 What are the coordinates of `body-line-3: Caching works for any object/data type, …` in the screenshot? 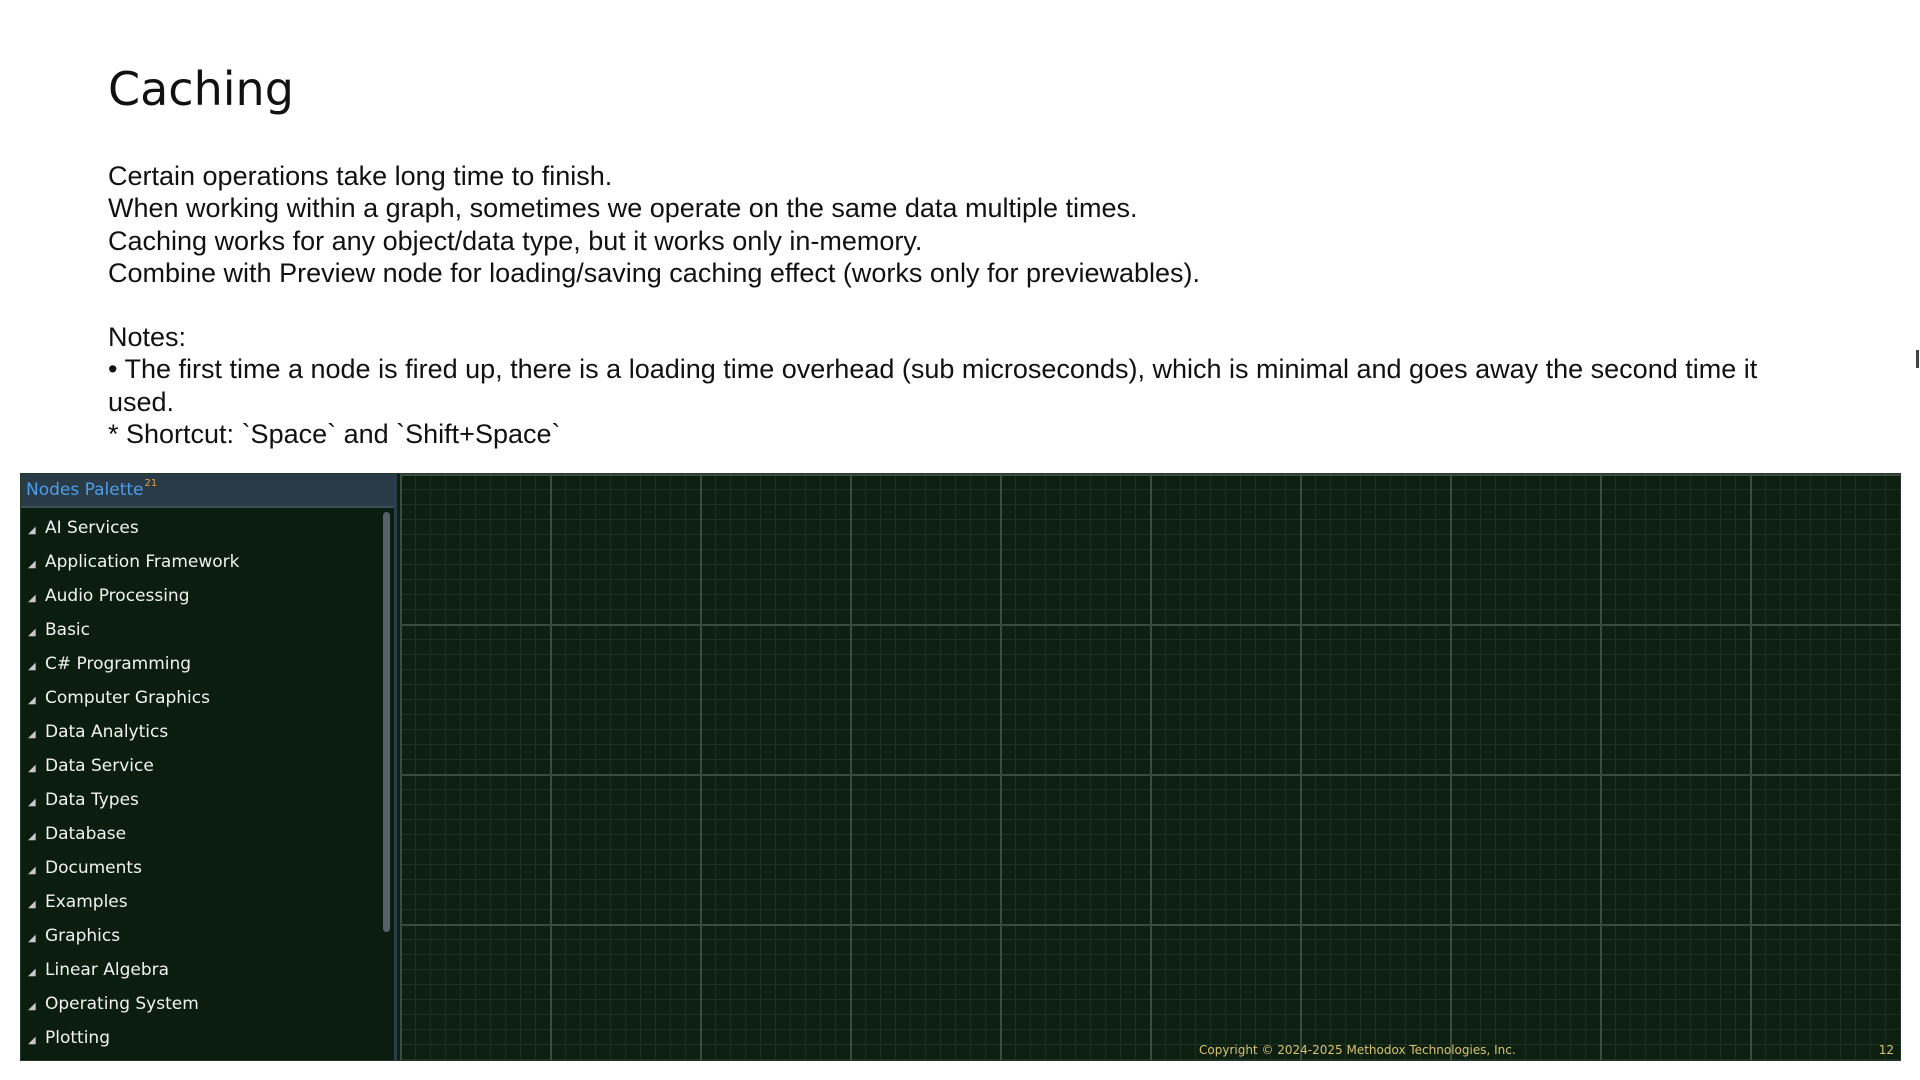 It's located at (515, 240).